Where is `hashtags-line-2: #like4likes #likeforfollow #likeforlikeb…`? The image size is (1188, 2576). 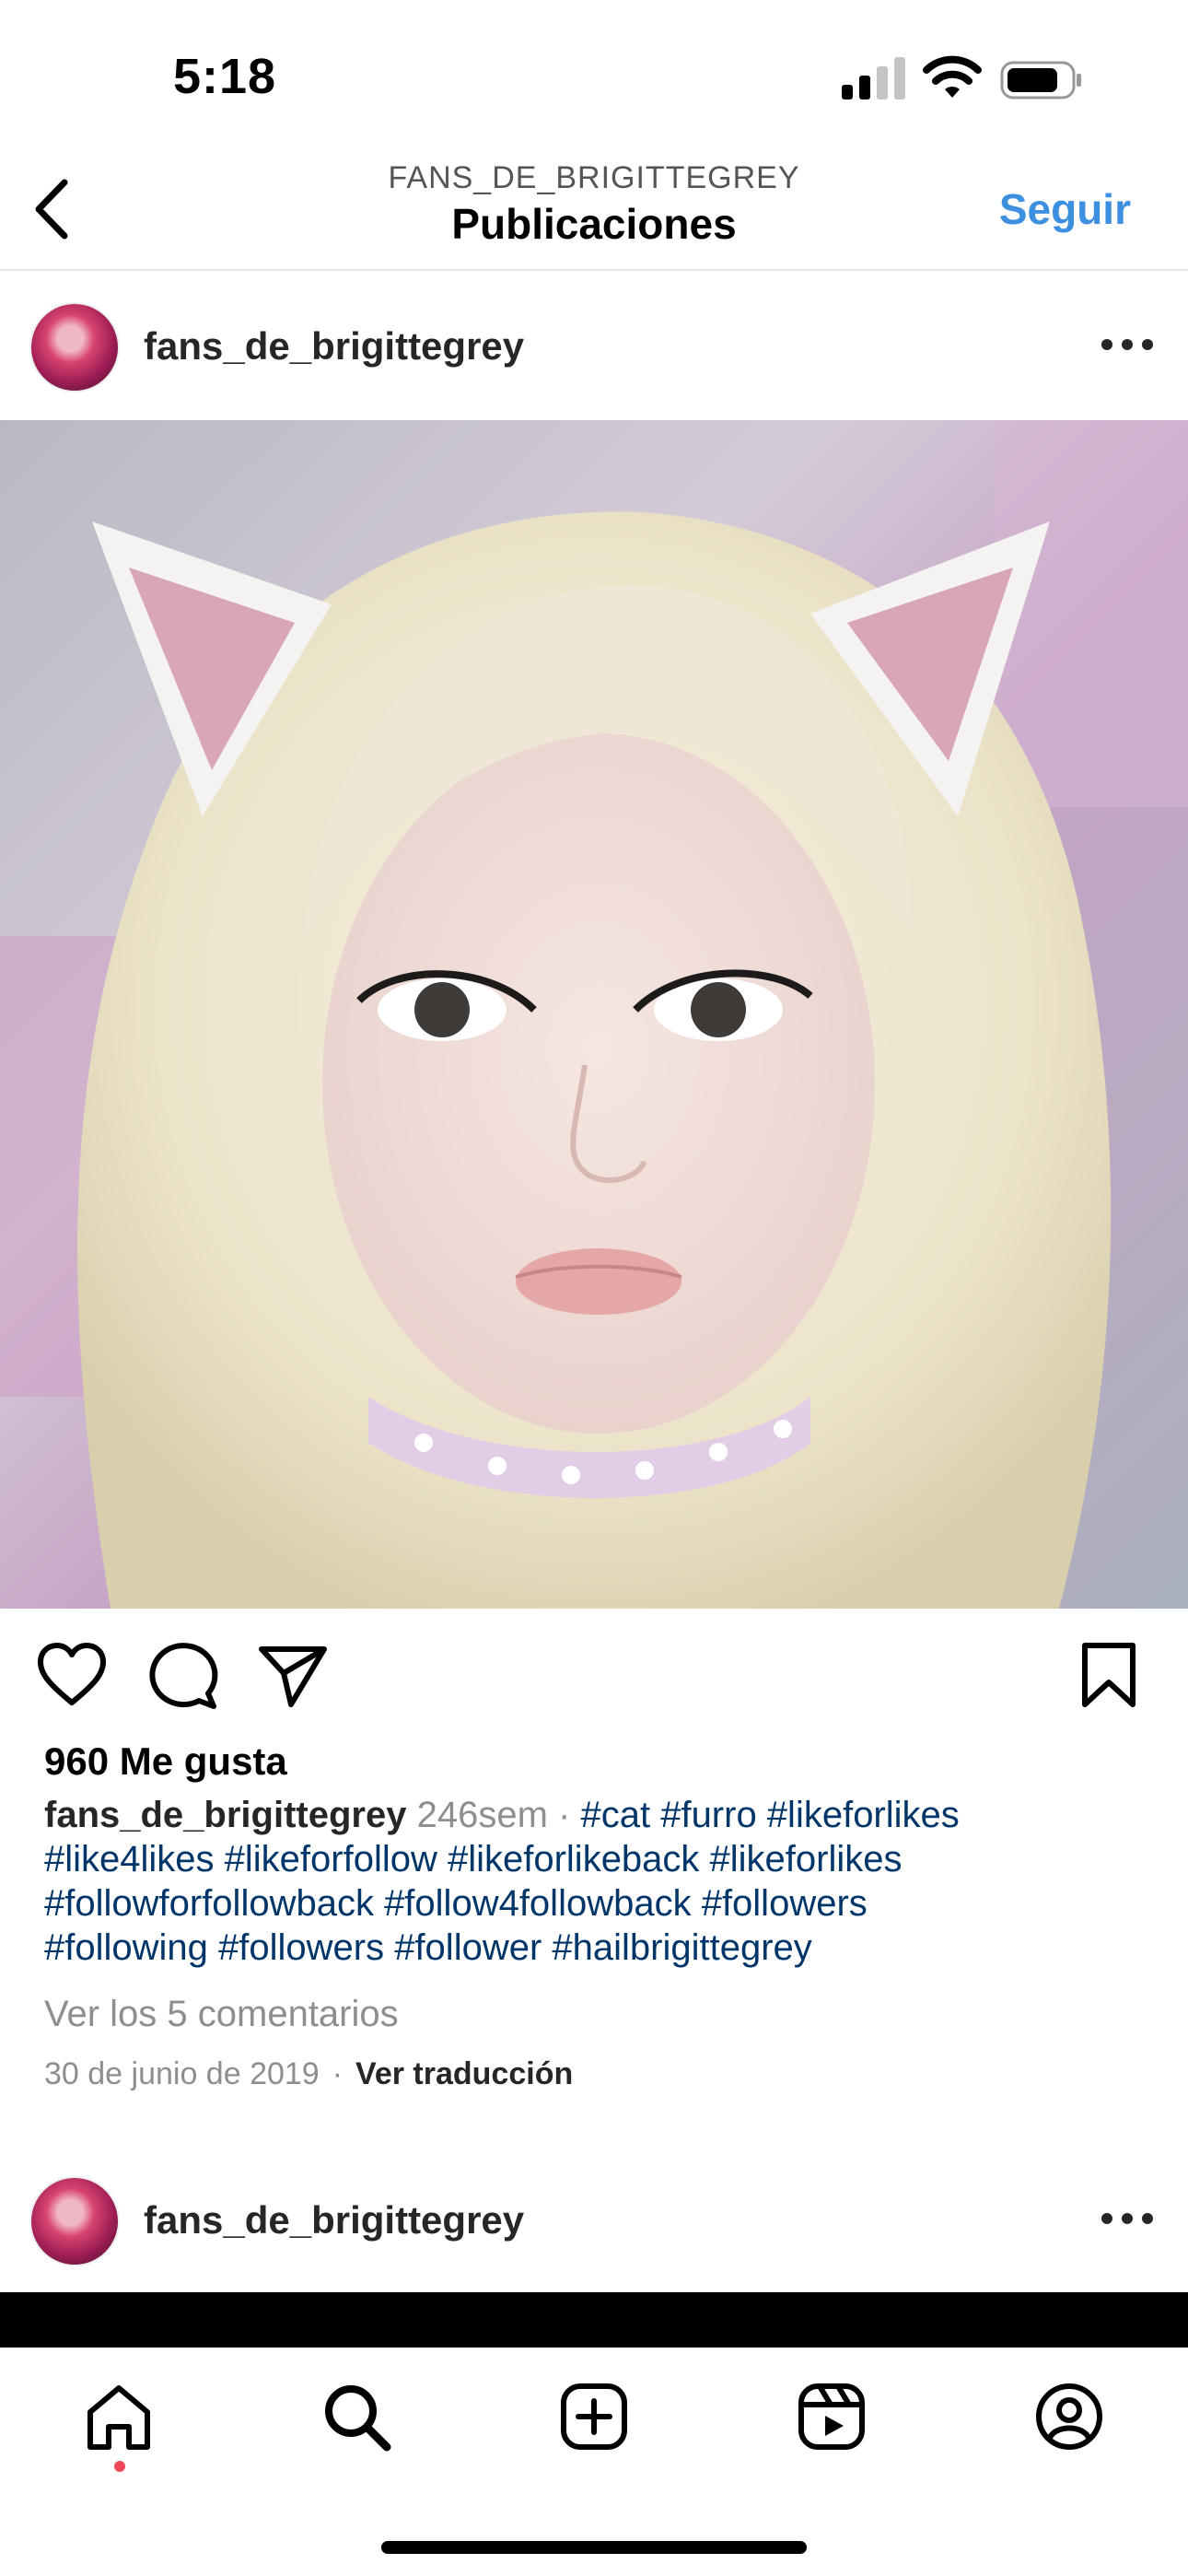
hashtags-line-2: #like4likes #likeforfollow #likeforlikeb… is located at coordinates (596, 1859).